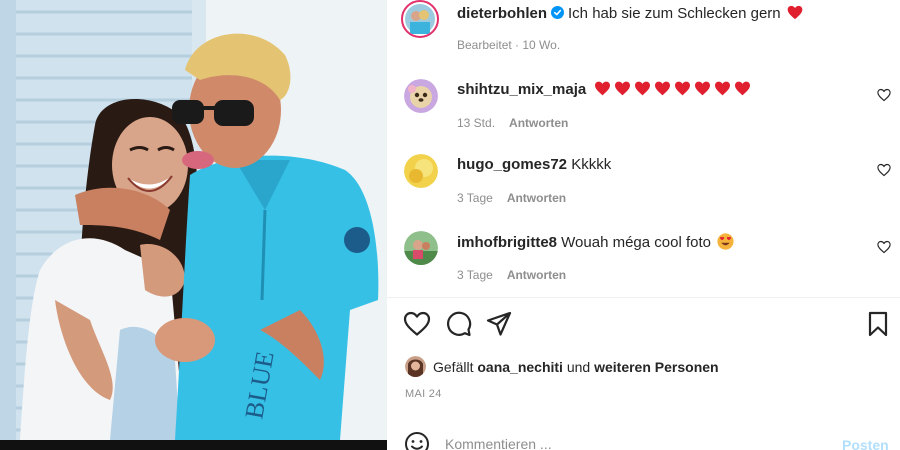 The image size is (900, 450). What do you see at coordinates (476, 123) in the screenshot?
I see `comment-time: 13 Std.` at bounding box center [476, 123].